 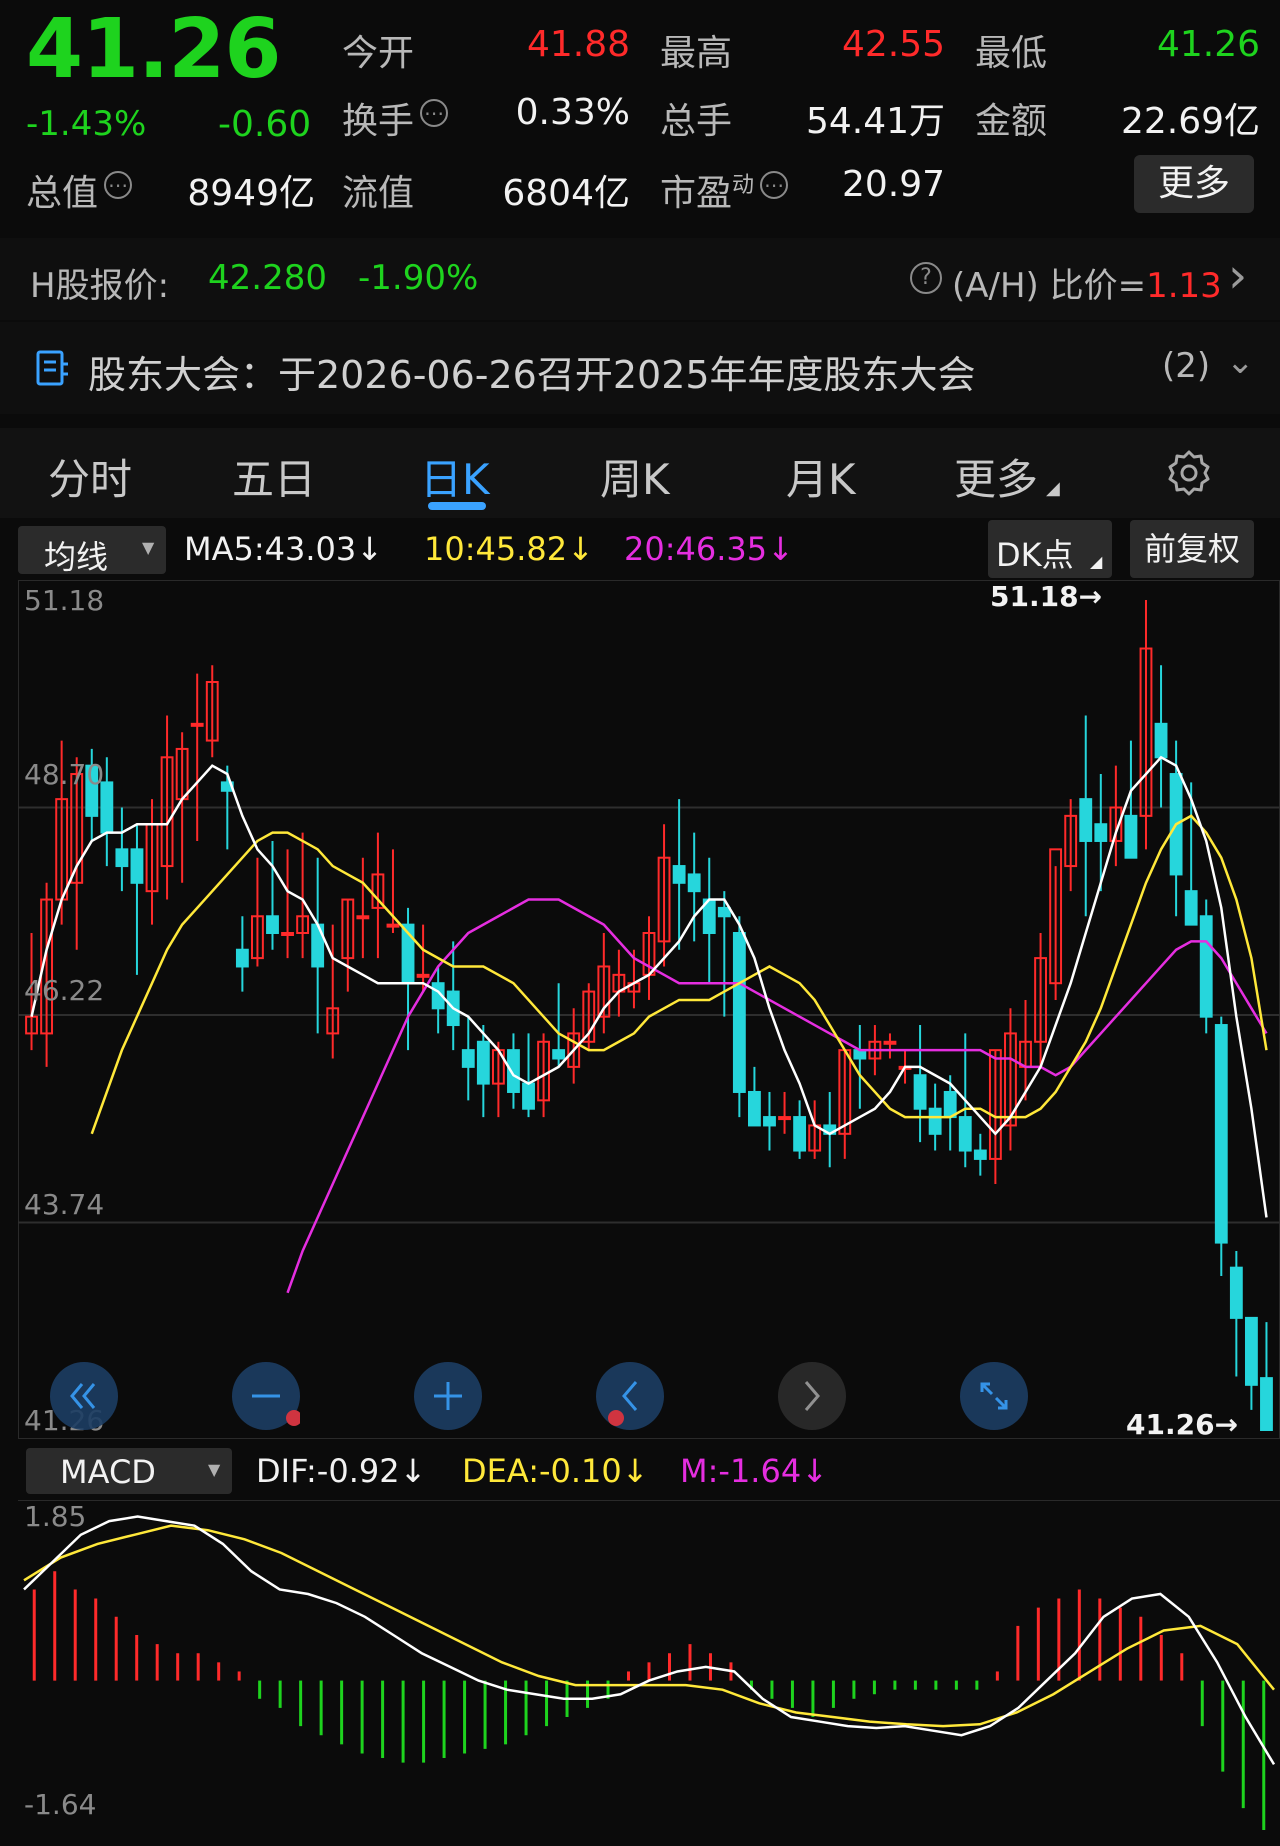 I want to click on scroll-start-button, so click(x=84, y=1396).